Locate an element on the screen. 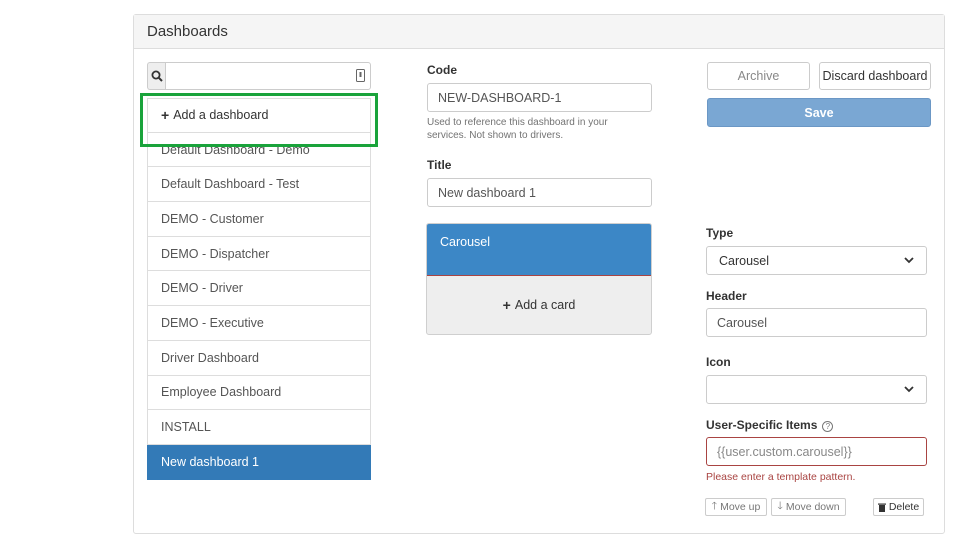  delete-label: Delete is located at coordinates (904, 507).